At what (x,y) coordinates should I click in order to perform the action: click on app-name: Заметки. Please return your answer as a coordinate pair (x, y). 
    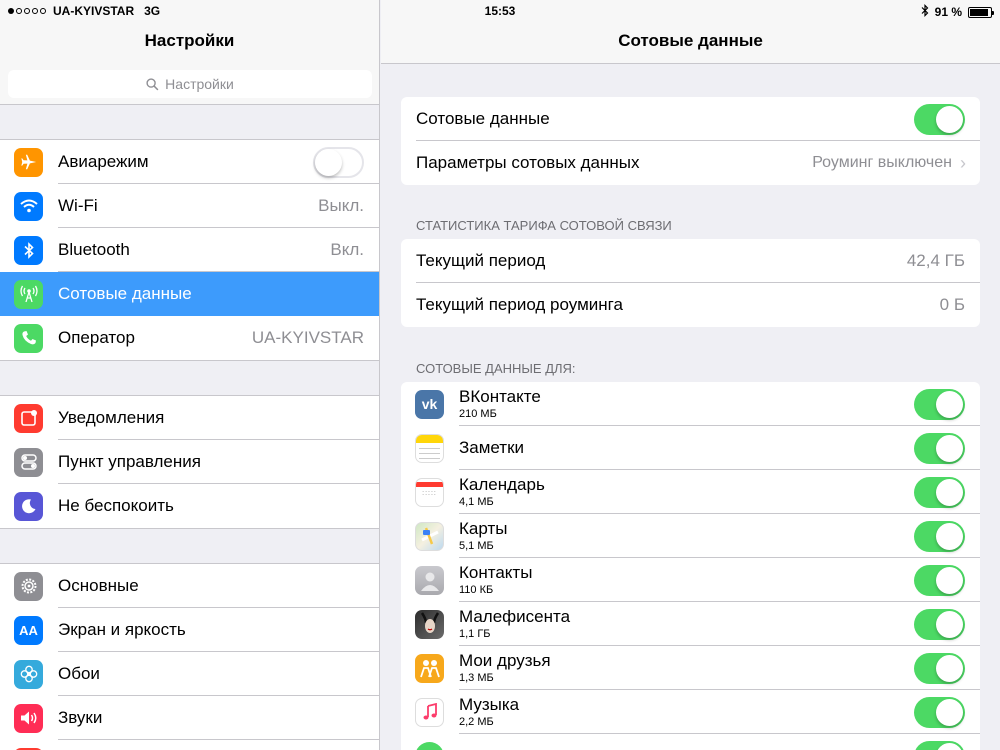
    Looking at the image, I should click on (492, 447).